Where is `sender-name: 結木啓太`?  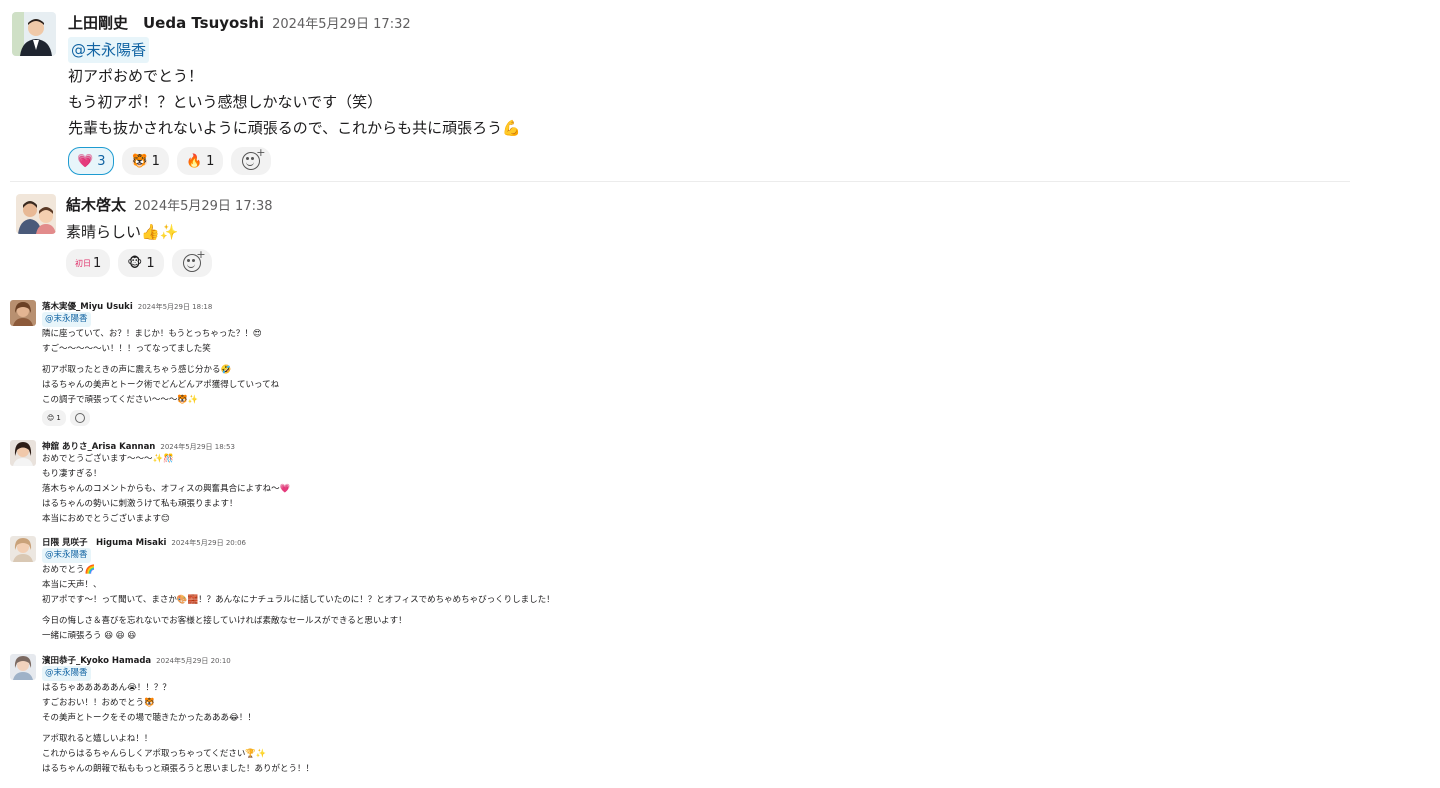 sender-name: 結木啓太 is located at coordinates (96, 204).